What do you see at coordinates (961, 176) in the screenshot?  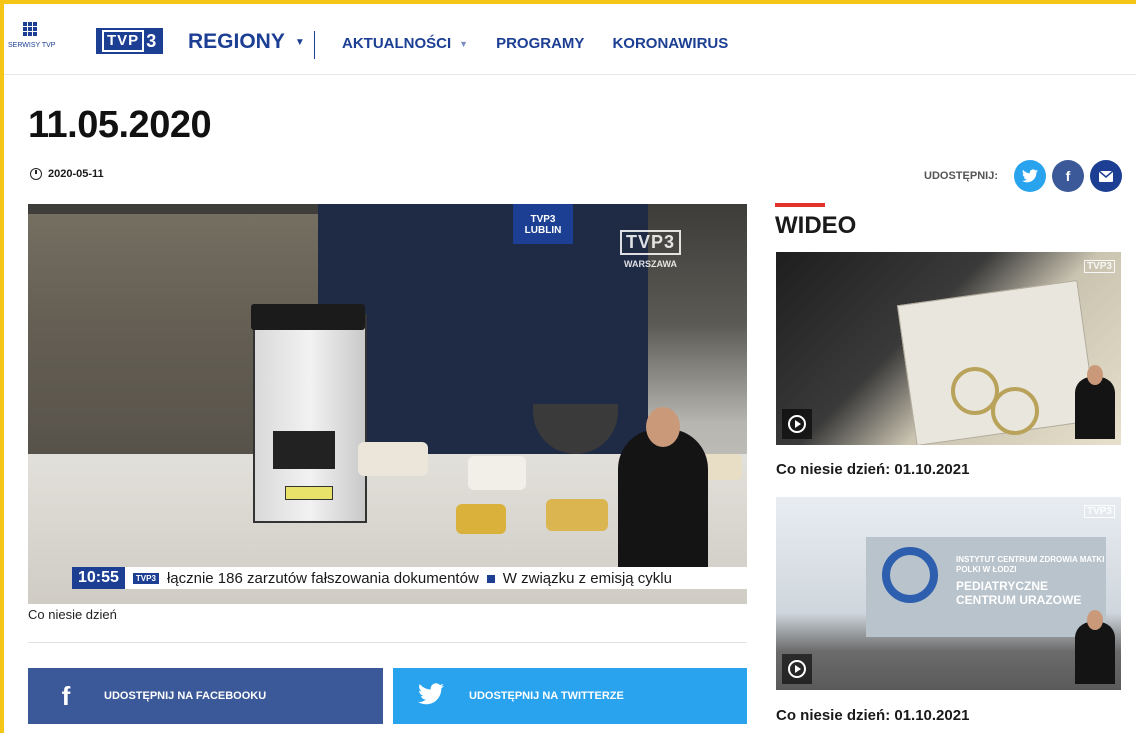 I see `share-label: UDOSTĘPNIJ:` at bounding box center [961, 176].